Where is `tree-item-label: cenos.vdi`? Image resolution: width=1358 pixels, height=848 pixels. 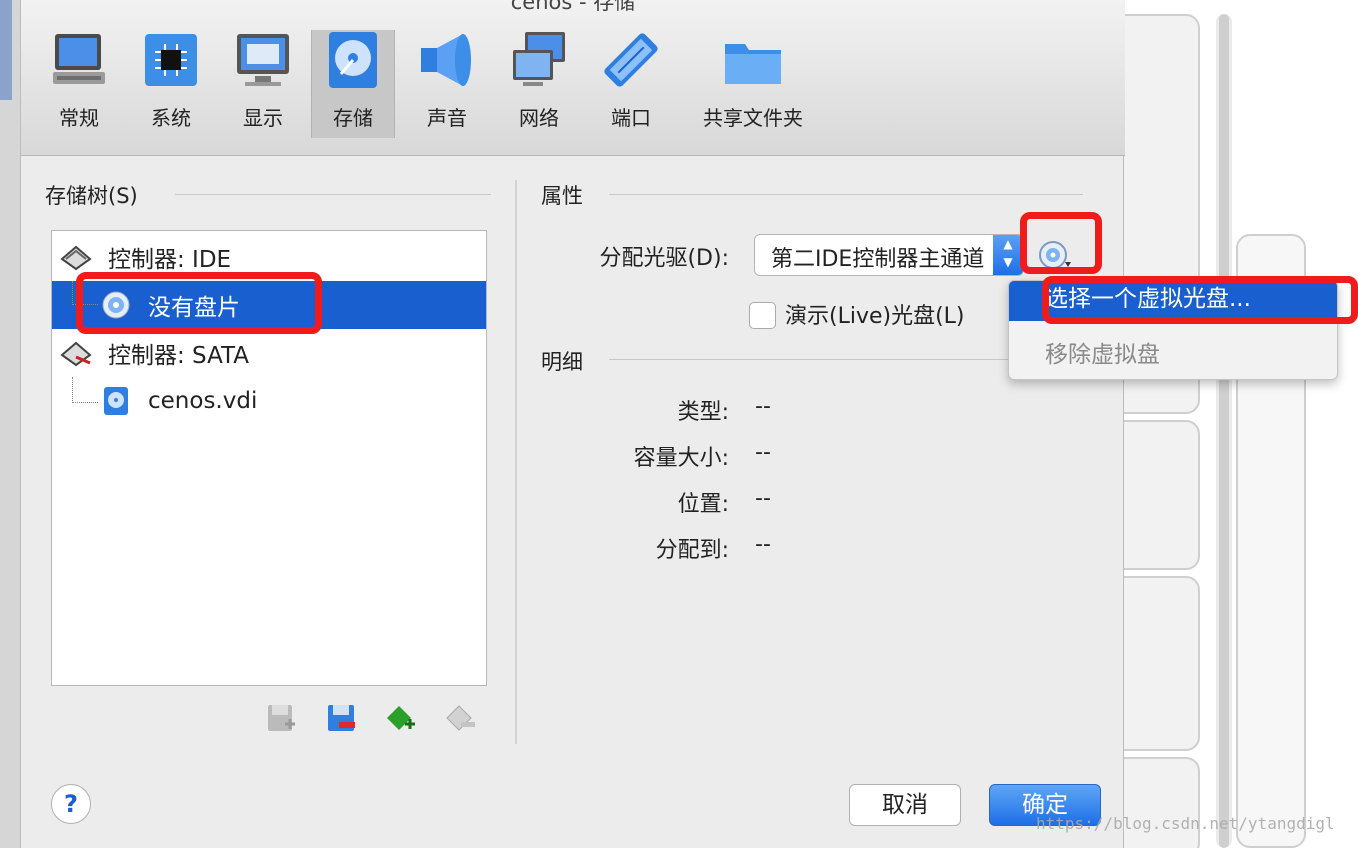 tree-item-label: cenos.vdi is located at coordinates (203, 401).